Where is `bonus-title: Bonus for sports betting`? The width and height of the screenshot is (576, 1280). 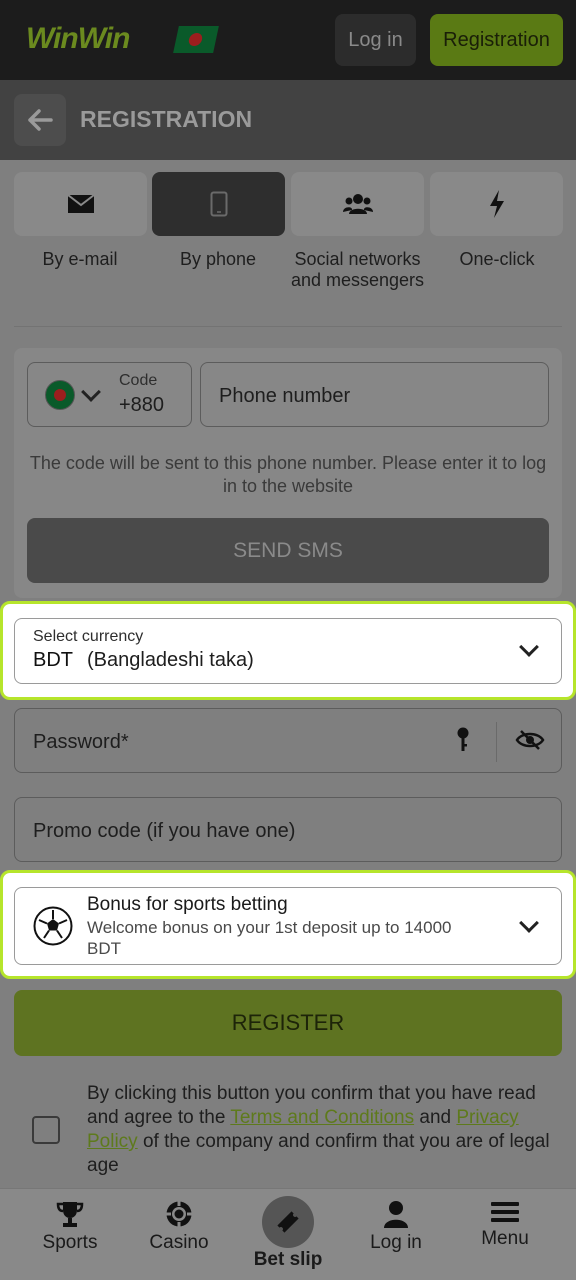 bonus-title: Bonus for sports betting is located at coordinates (187, 904).